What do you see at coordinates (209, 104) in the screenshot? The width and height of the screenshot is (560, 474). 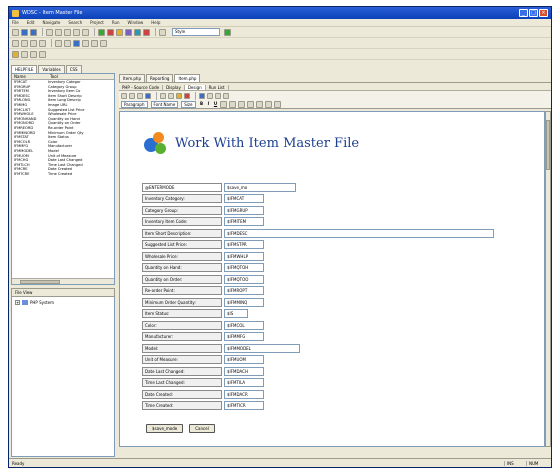 I see `italic-icon: I` at bounding box center [209, 104].